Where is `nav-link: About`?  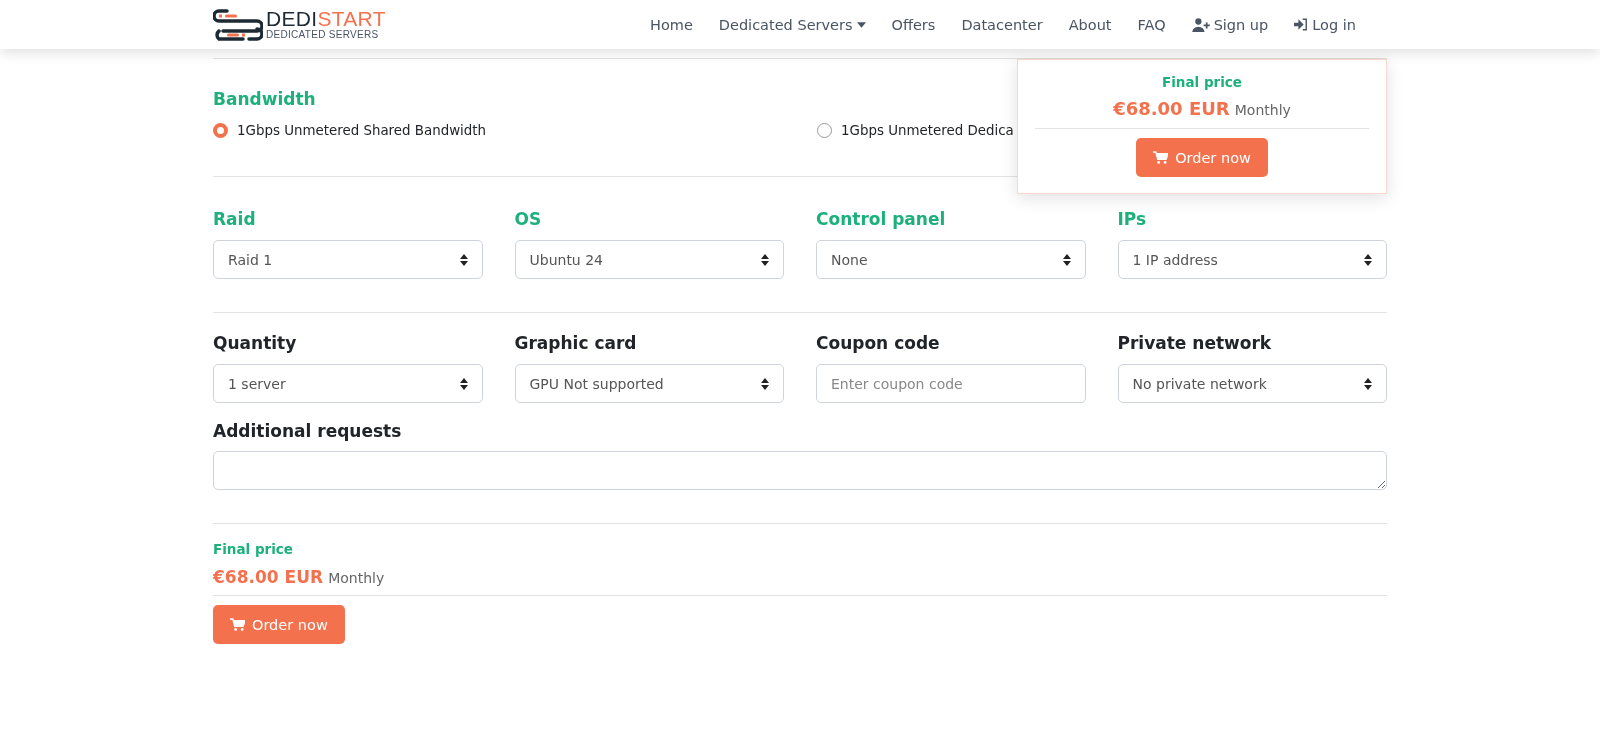
nav-link: About is located at coordinates (1090, 24).